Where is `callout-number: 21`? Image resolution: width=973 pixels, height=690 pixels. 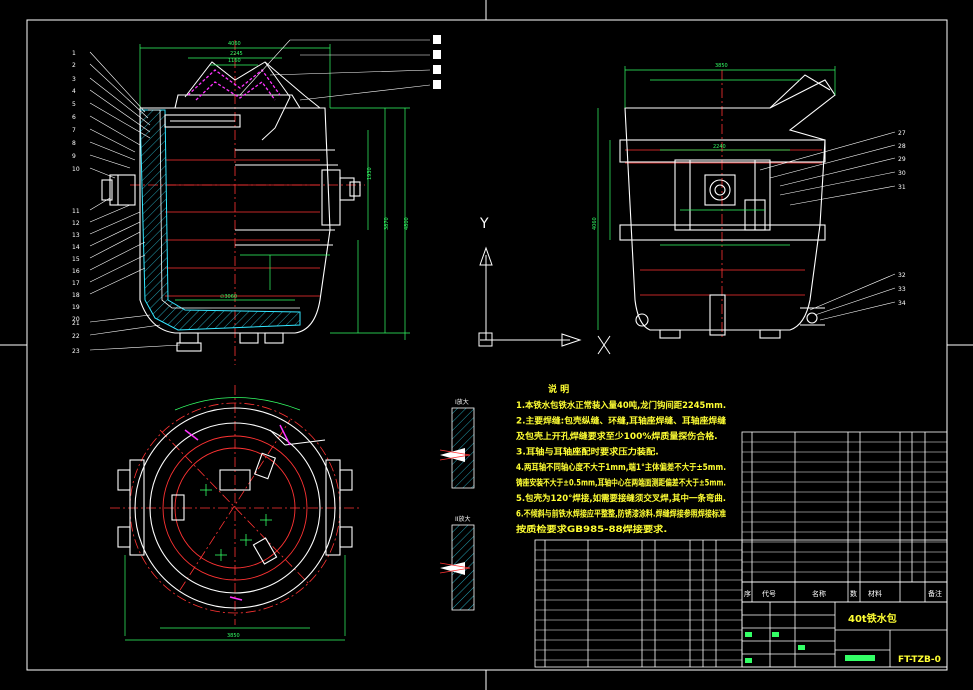
callout-number: 21 is located at coordinates (76, 323).